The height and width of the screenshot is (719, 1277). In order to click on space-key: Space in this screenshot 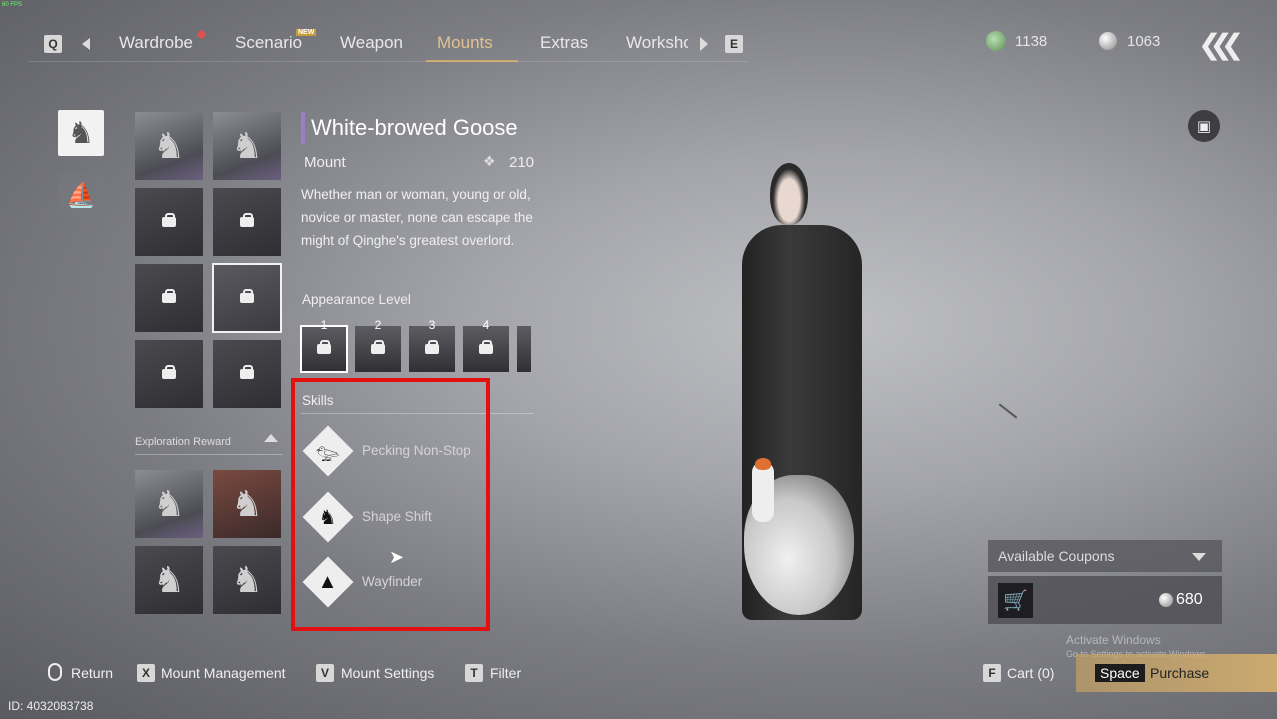, I will do `click(1120, 673)`.